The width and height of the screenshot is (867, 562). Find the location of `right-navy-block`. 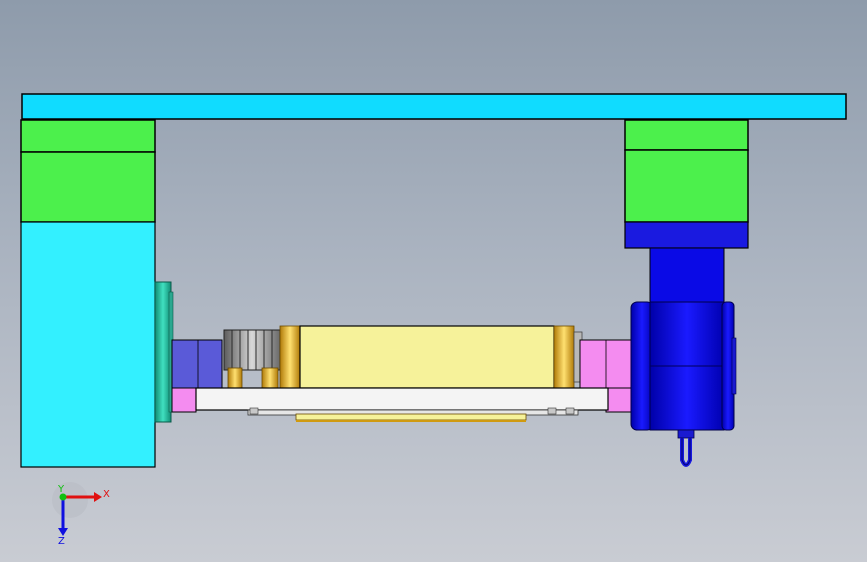

right-navy-block is located at coordinates (686, 235).